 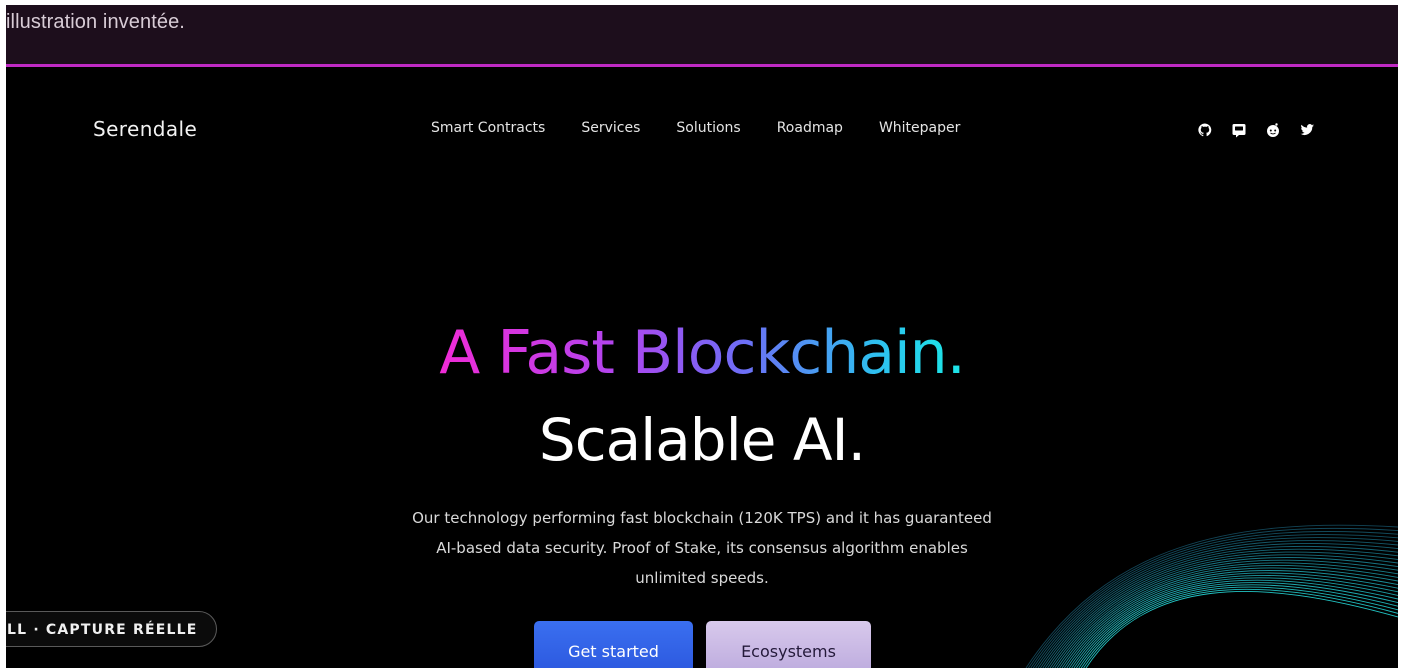 What do you see at coordinates (95, 22) in the screenshot?
I see `banner-text: illustration inventée.` at bounding box center [95, 22].